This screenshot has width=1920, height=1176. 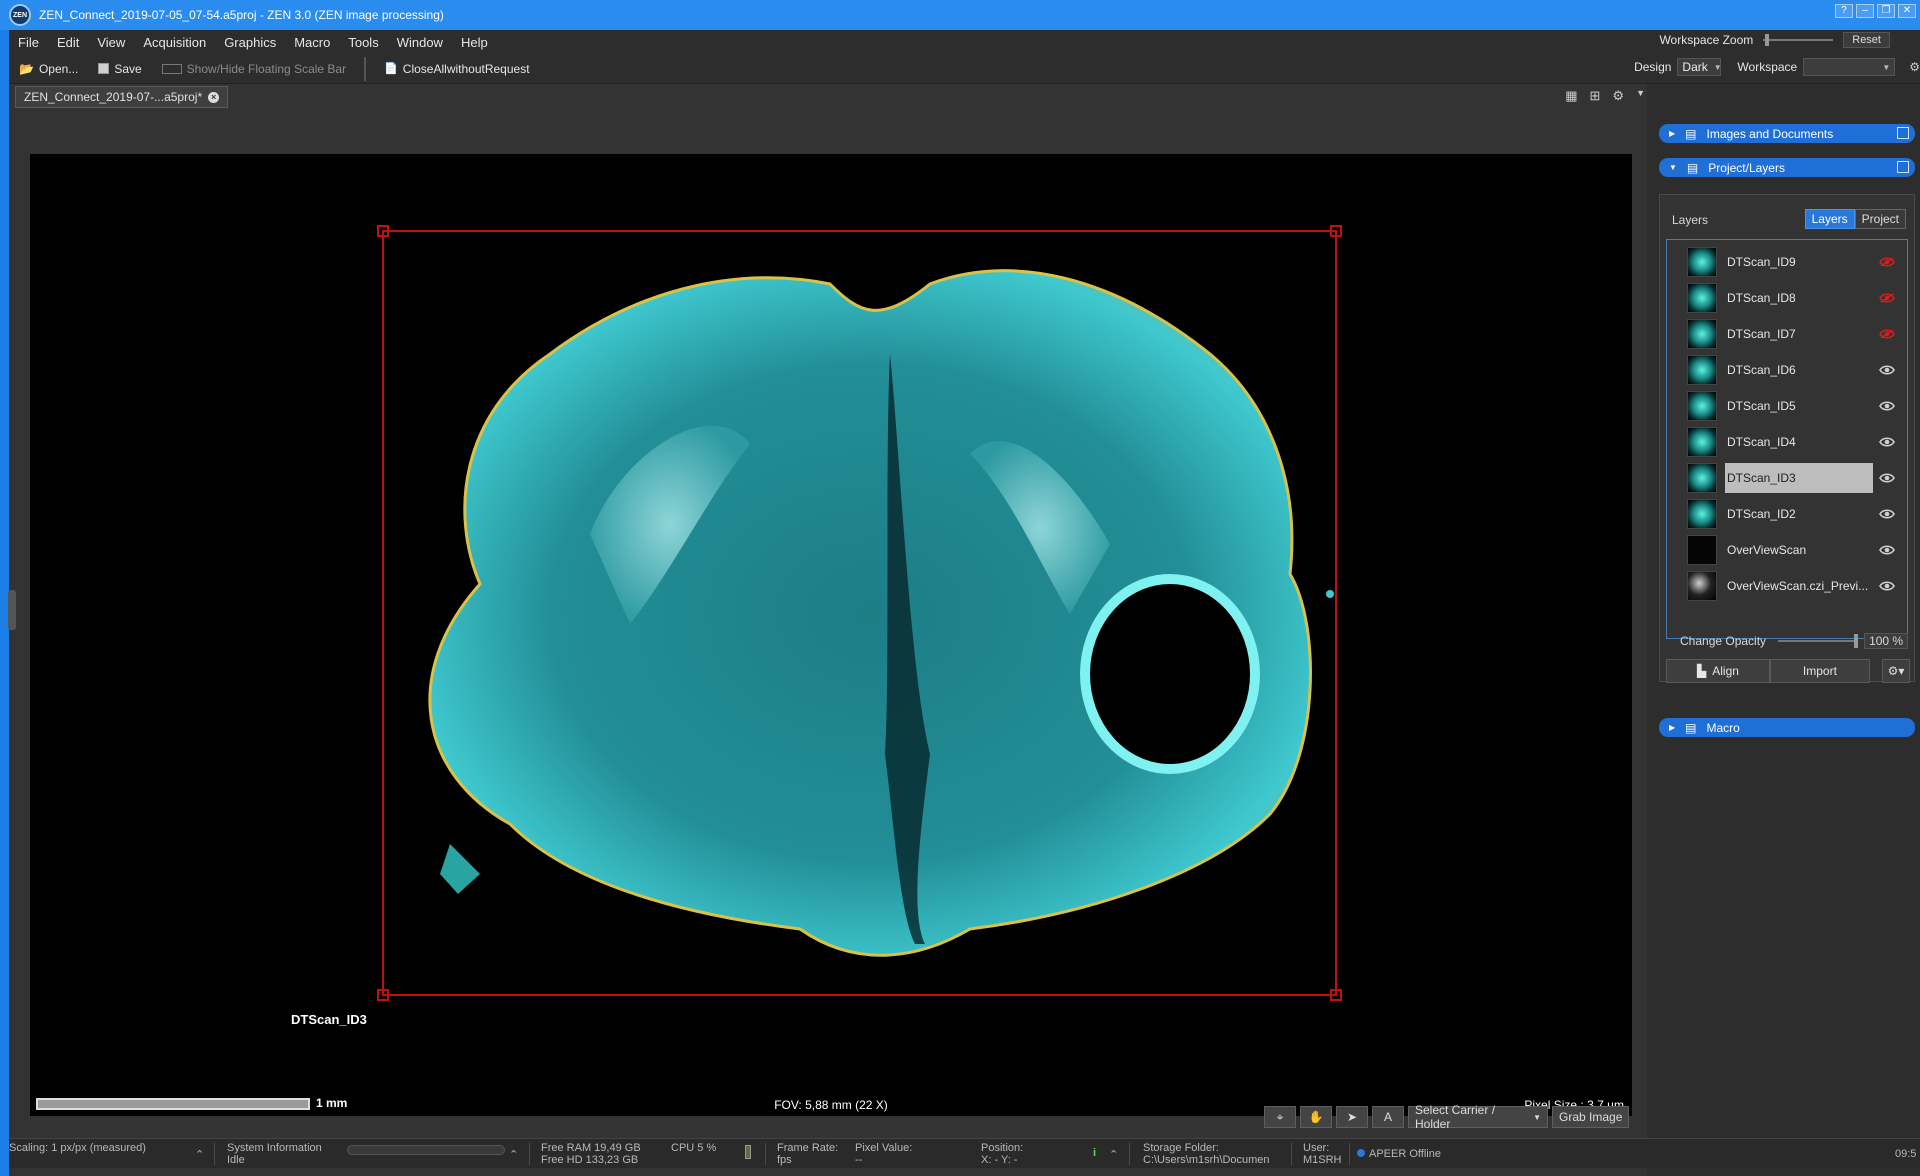 What do you see at coordinates (174, 42) in the screenshot?
I see `menu-acquisition: Acquisition` at bounding box center [174, 42].